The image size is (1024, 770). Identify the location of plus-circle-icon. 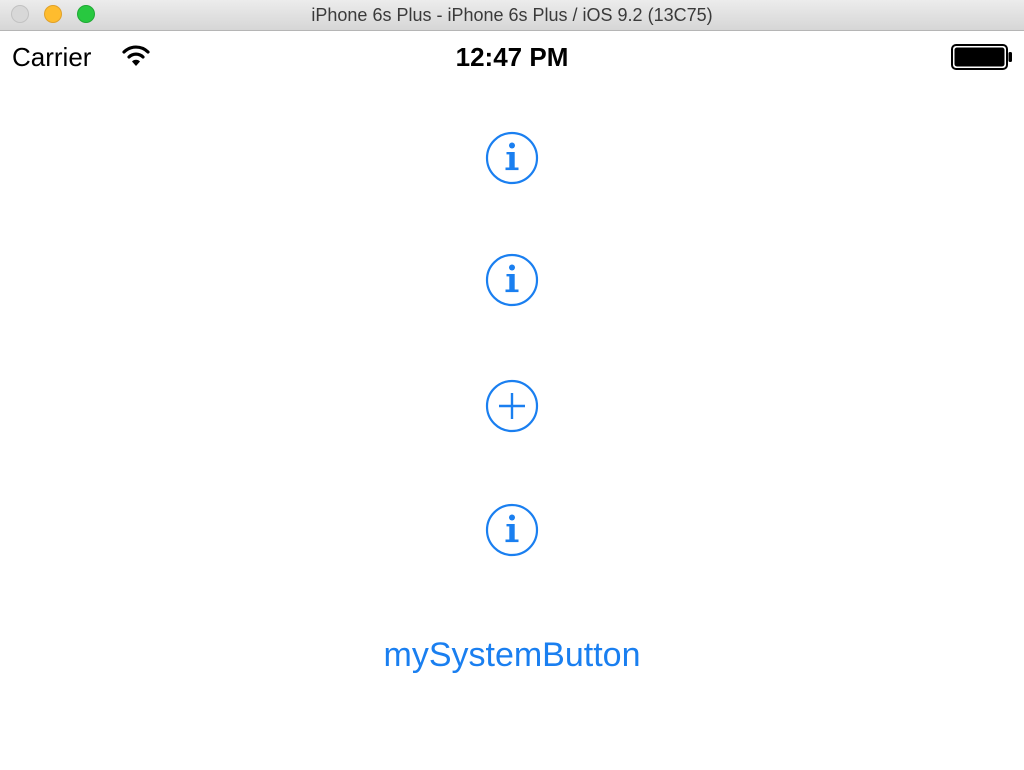
(512, 406).